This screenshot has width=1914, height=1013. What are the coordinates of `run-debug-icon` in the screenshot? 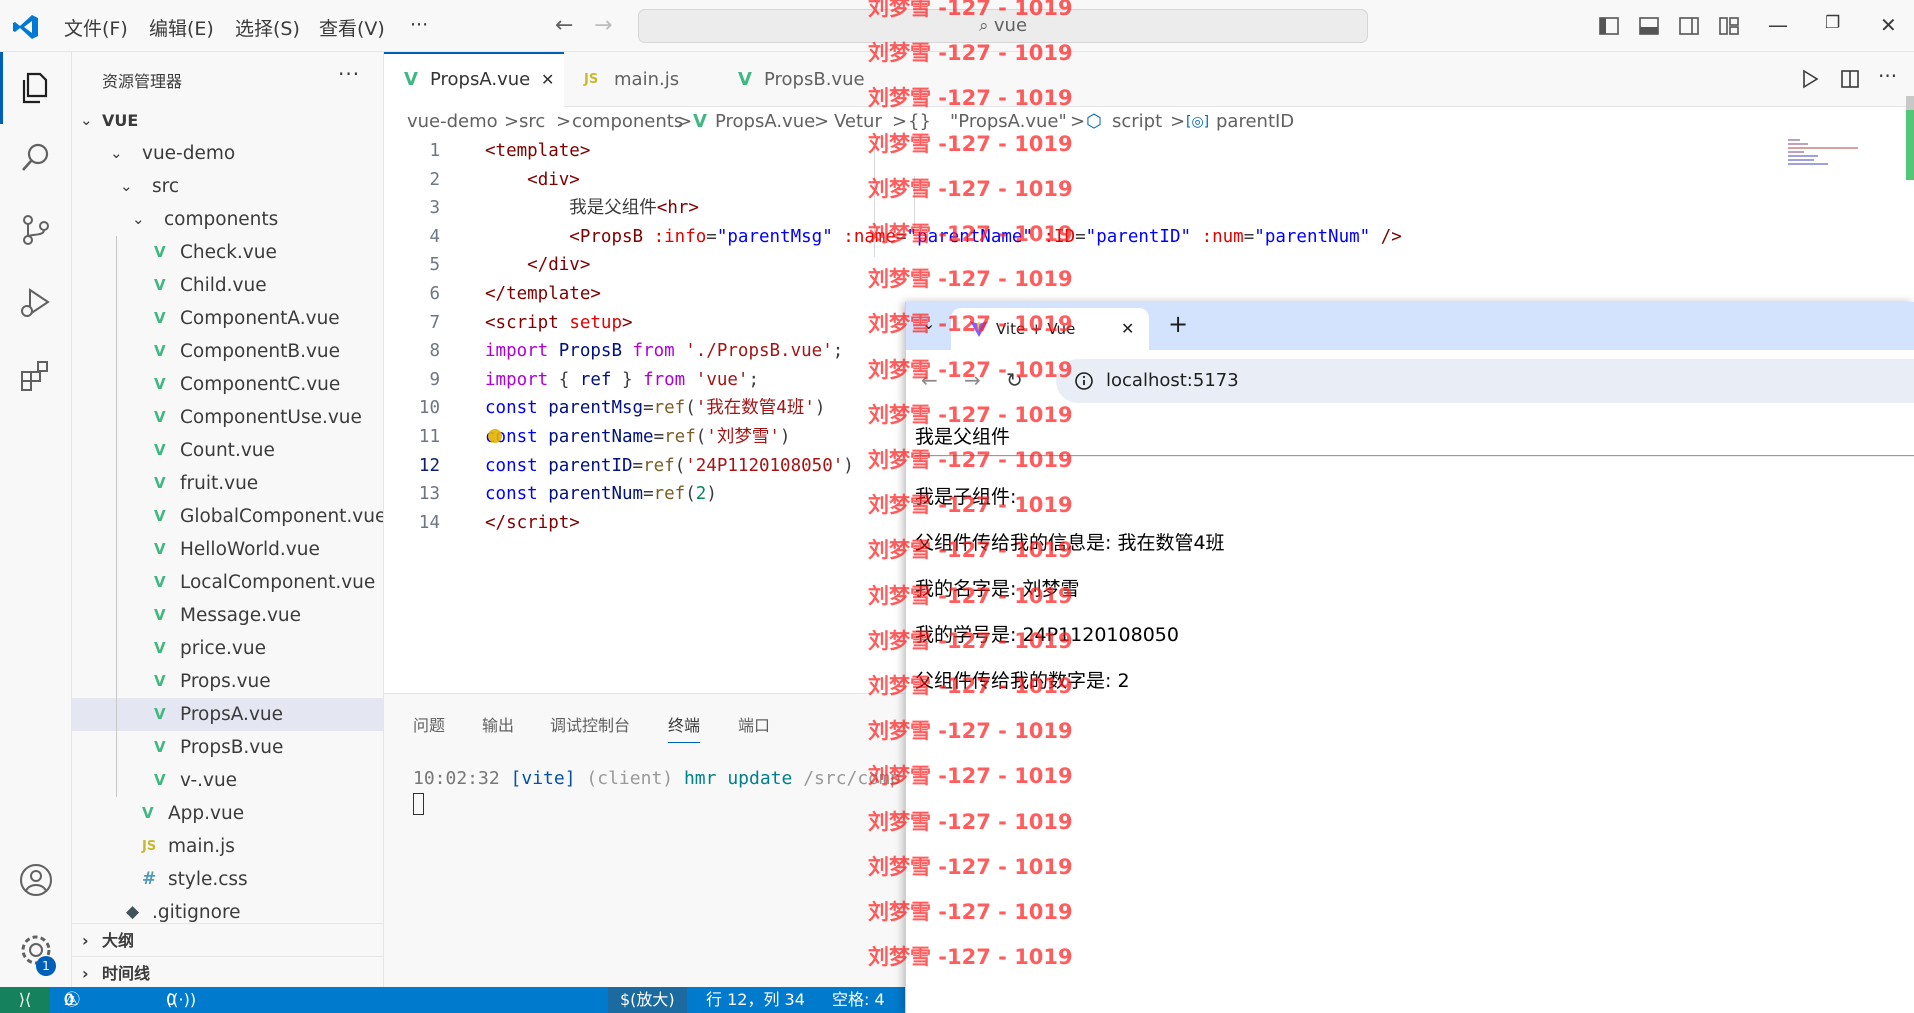 It's located at (36, 302).